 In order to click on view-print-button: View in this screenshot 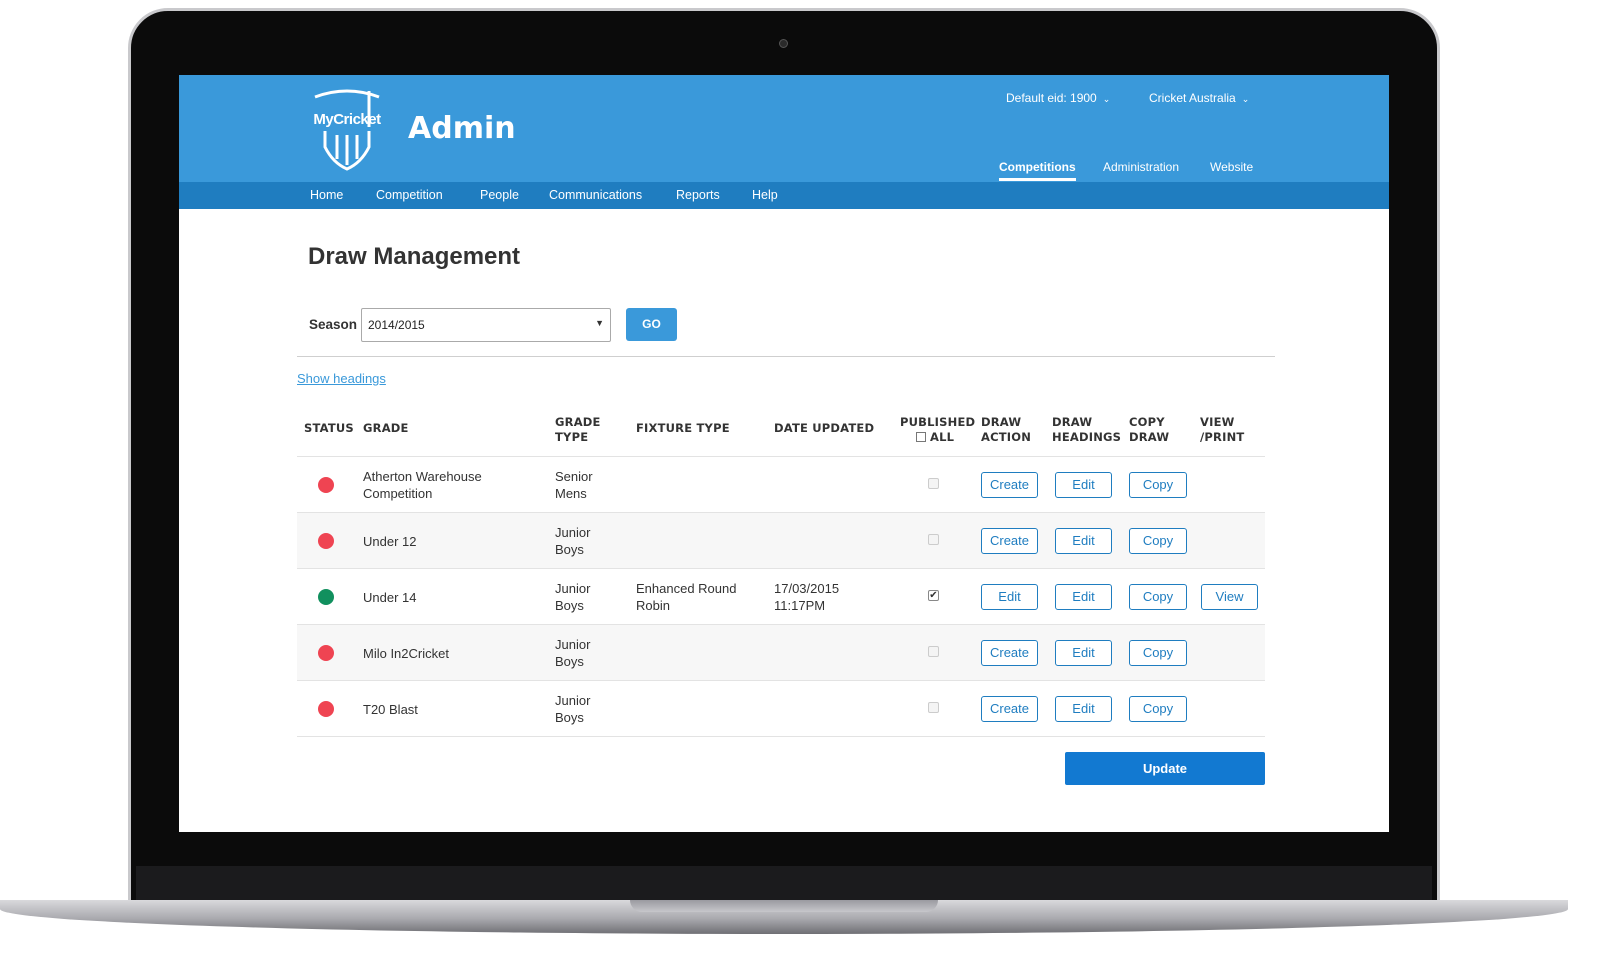, I will do `click(1229, 597)`.